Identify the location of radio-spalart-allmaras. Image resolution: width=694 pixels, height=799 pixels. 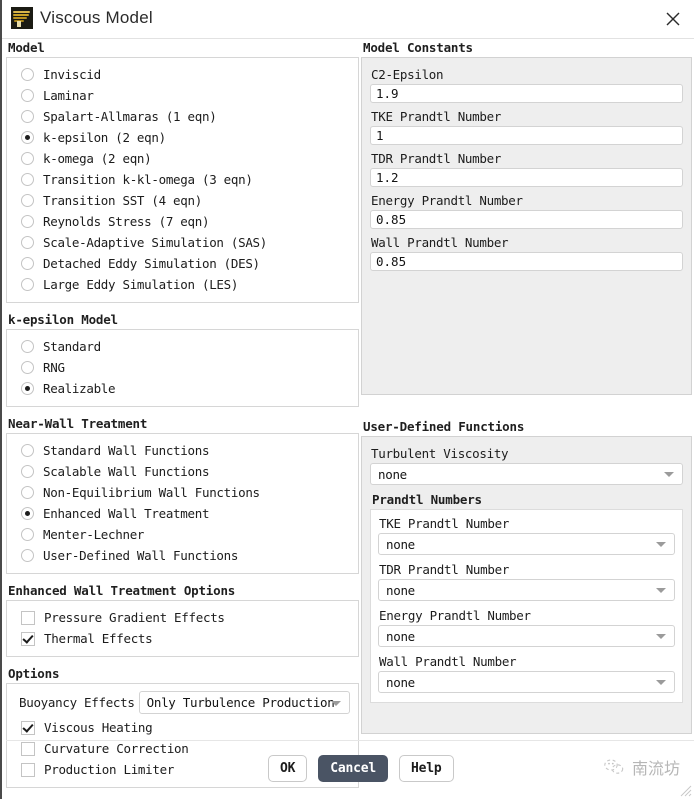
(27, 116).